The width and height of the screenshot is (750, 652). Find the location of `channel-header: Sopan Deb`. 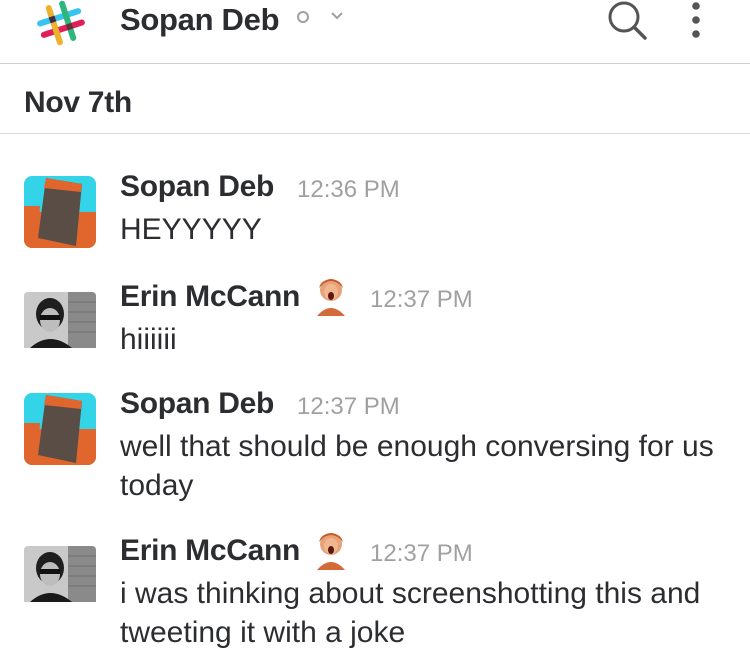

channel-header: Sopan Deb is located at coordinates (375, 32).